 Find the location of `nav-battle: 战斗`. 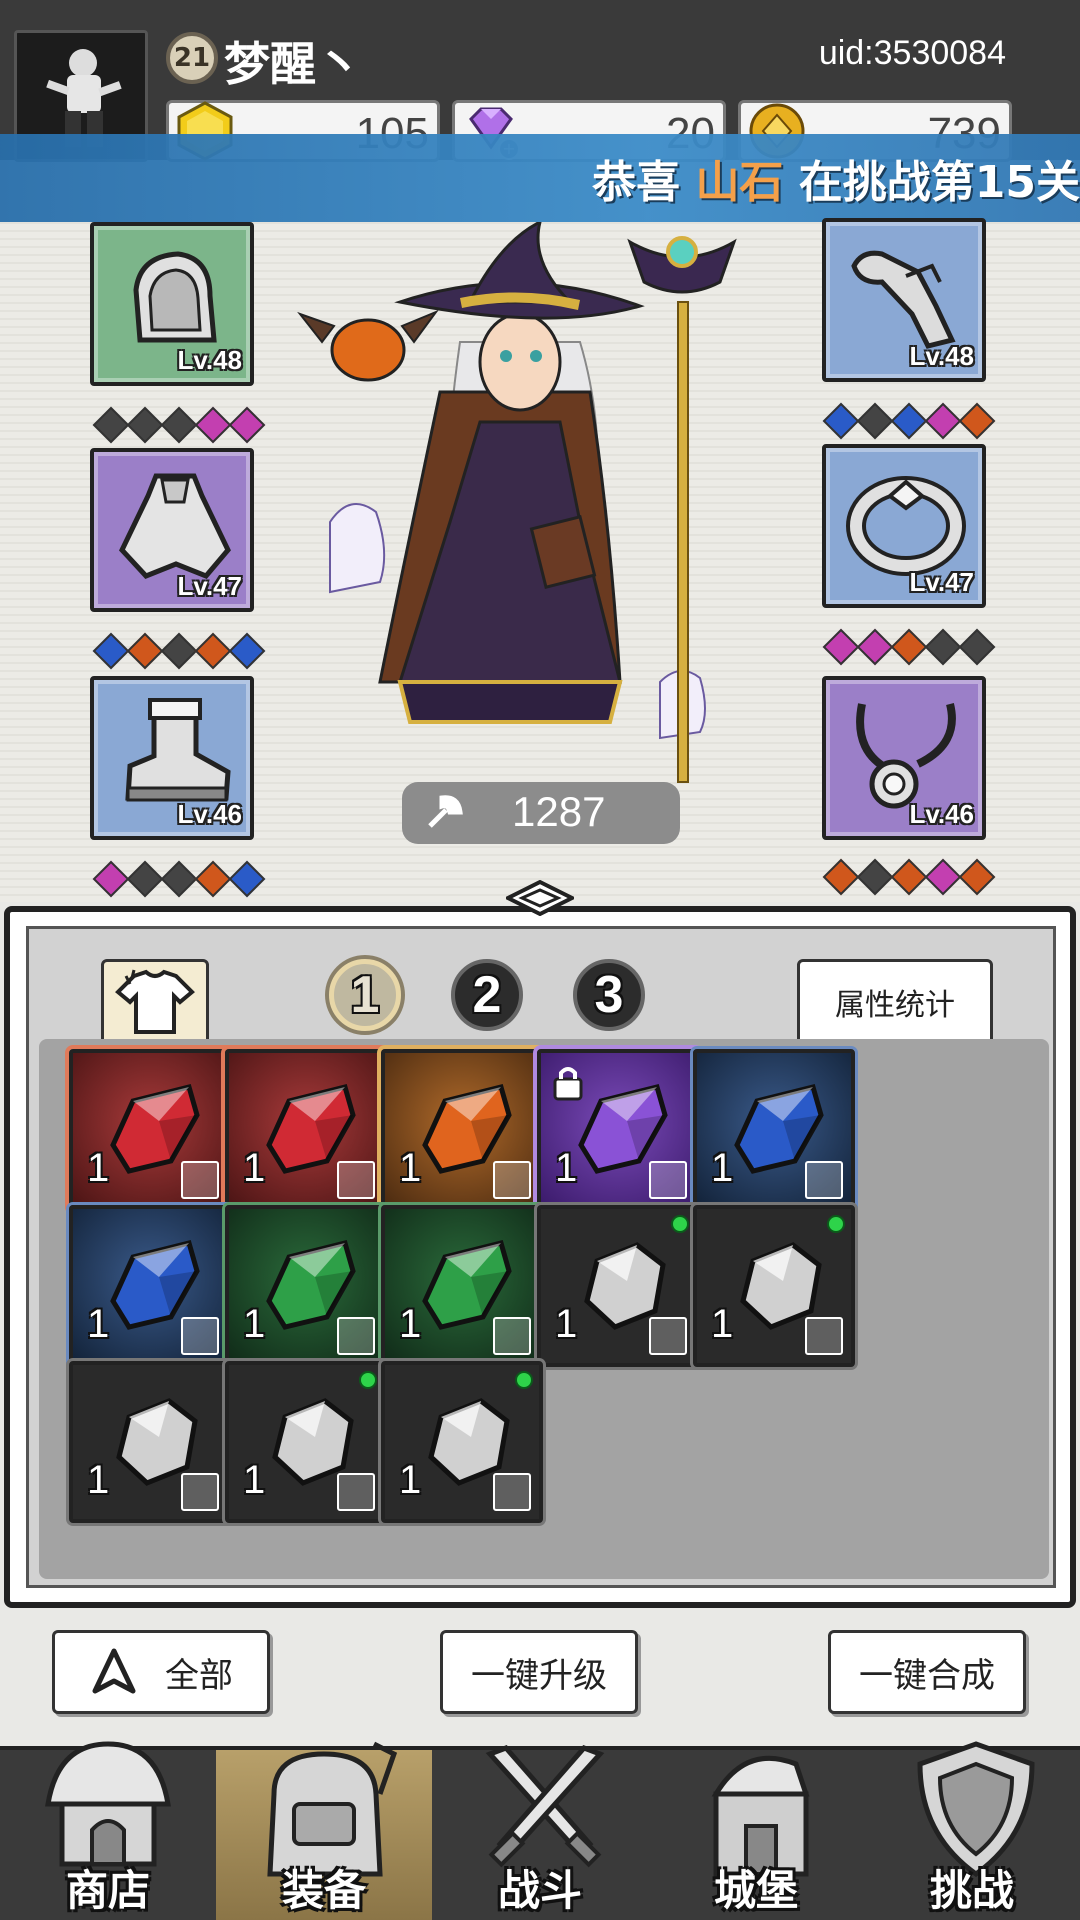

nav-battle: 战斗 is located at coordinates (540, 1832).